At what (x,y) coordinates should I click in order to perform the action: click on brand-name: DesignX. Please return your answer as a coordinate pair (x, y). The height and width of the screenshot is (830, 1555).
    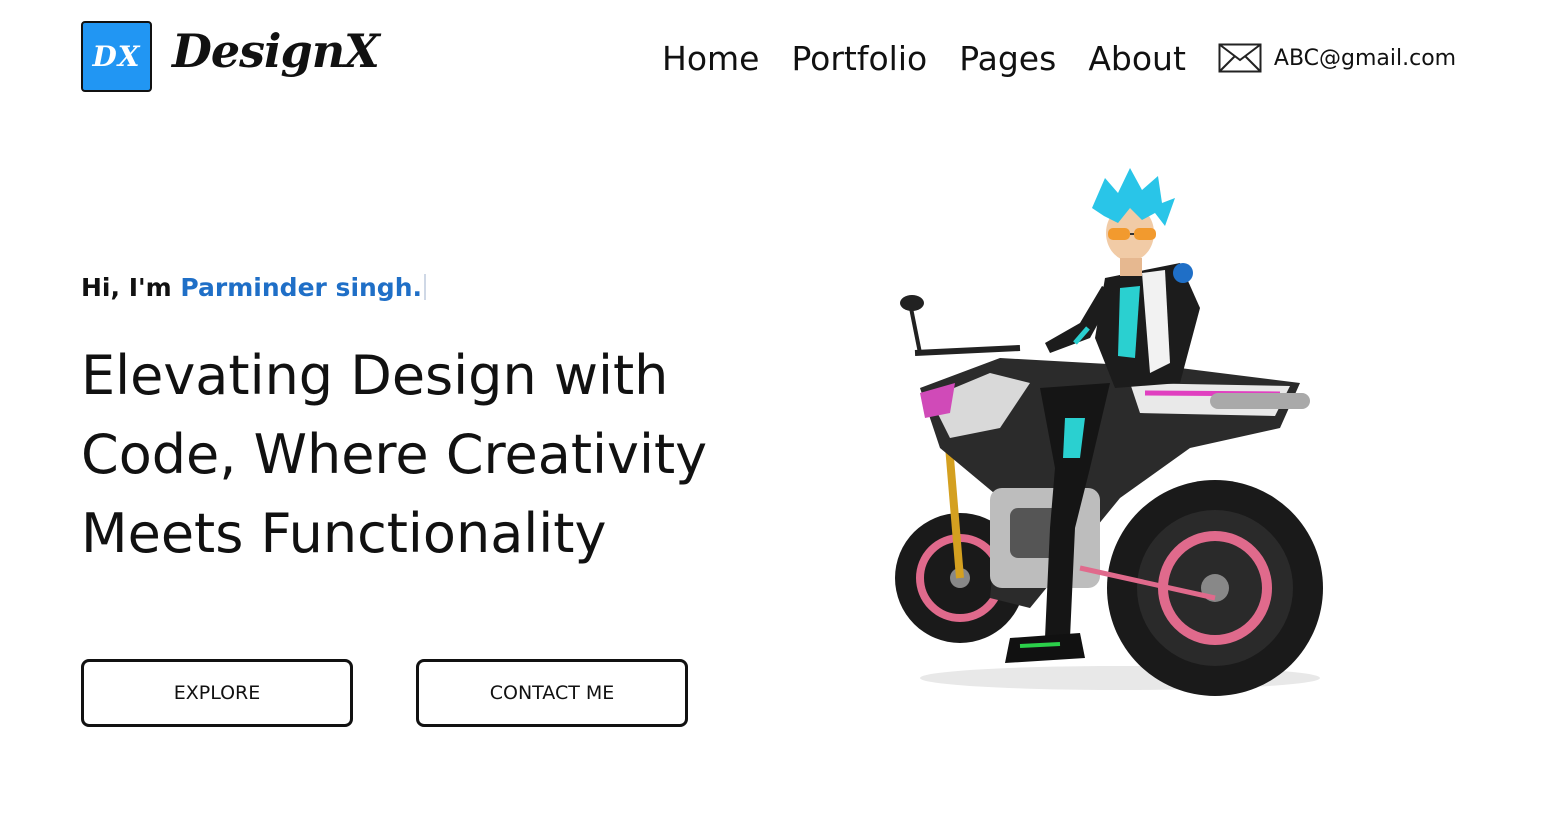
    Looking at the image, I should click on (276, 51).